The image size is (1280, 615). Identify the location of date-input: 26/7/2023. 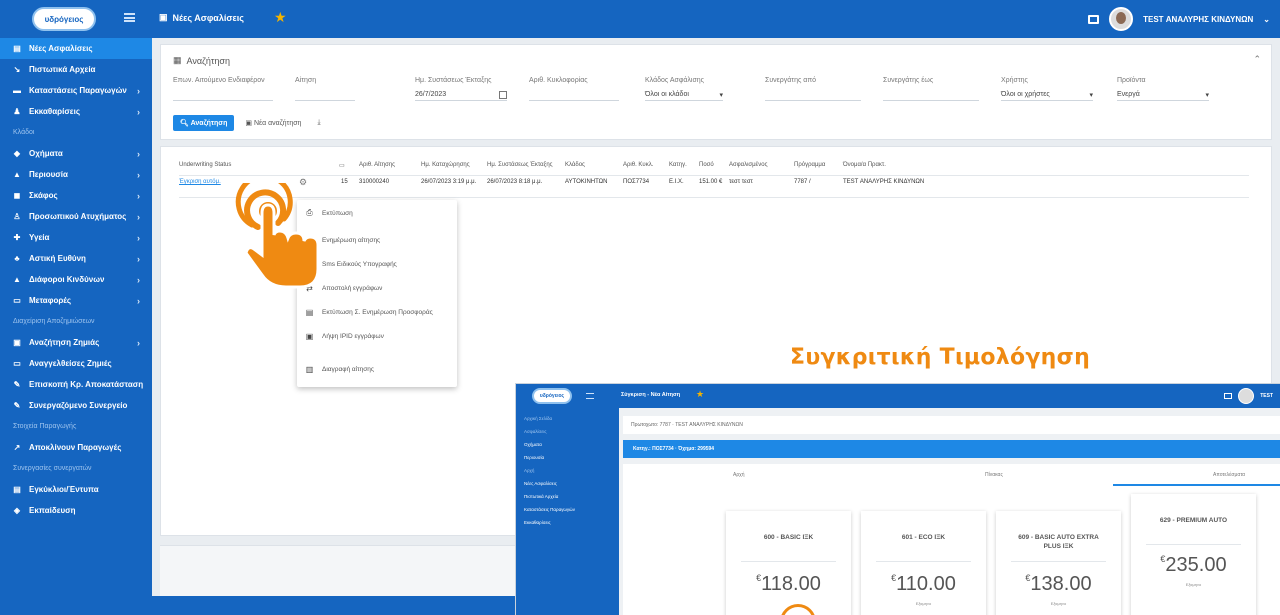
(461, 95).